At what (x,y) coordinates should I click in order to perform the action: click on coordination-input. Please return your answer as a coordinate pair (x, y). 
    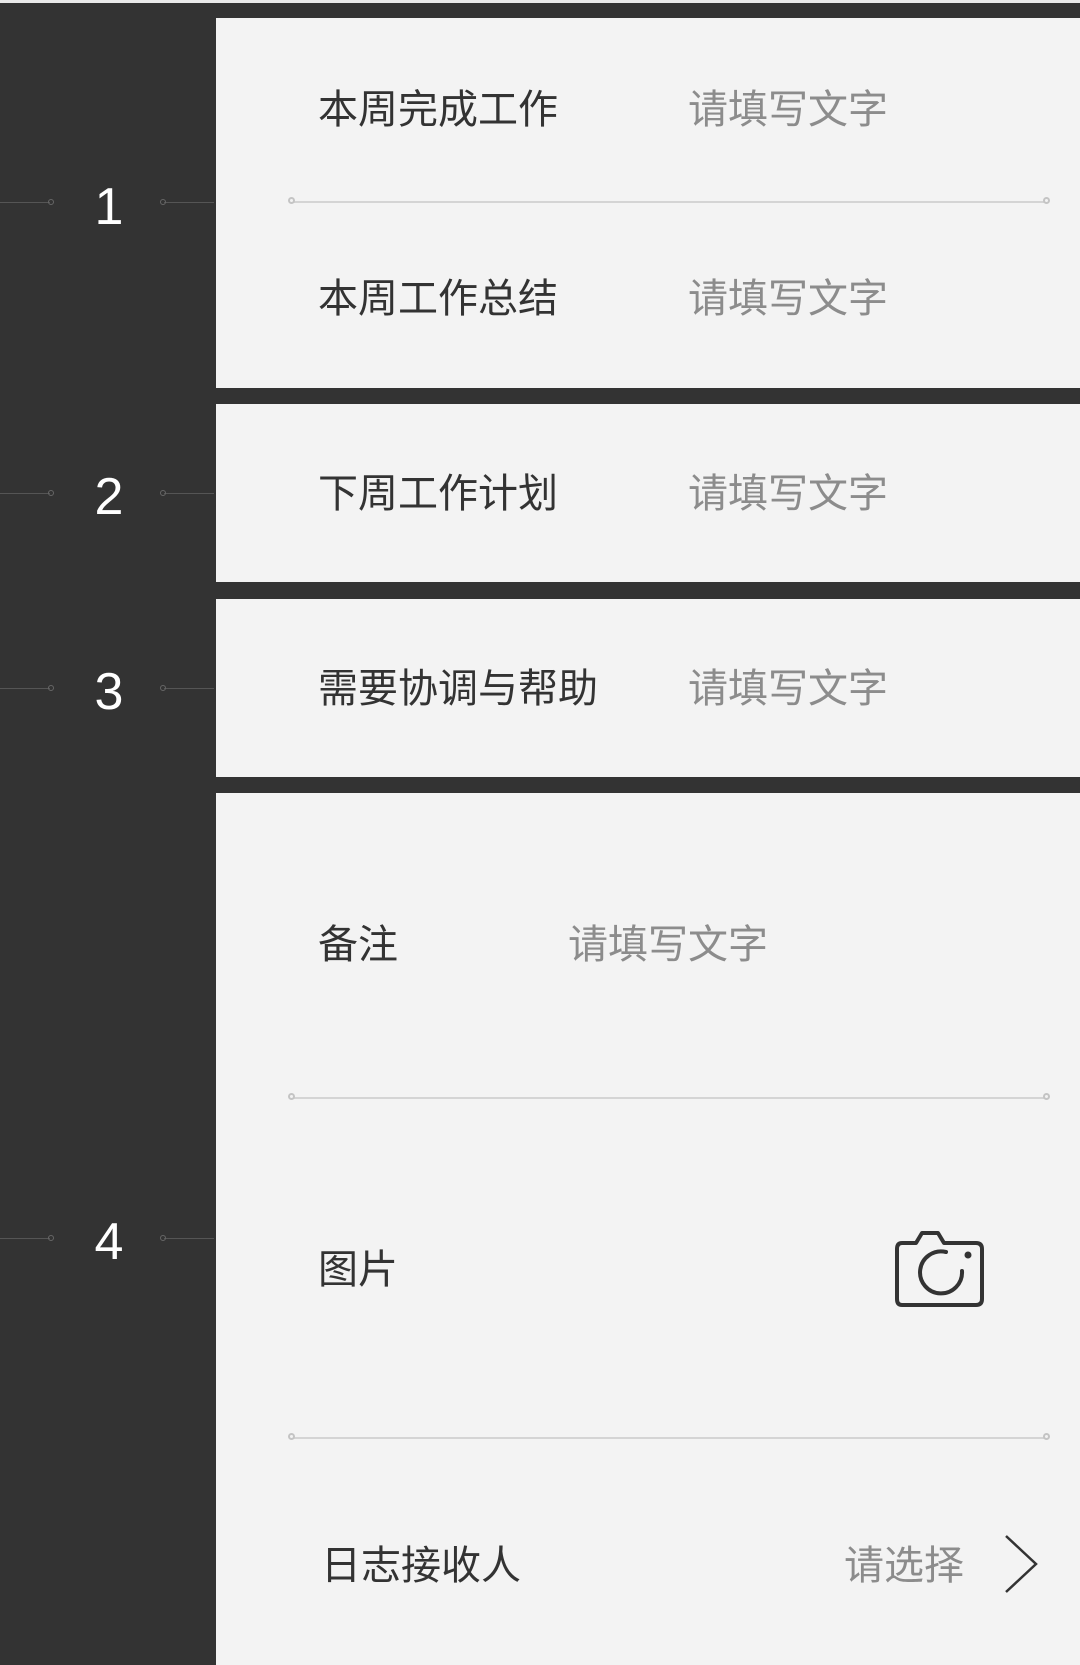
    Looking at the image, I should click on (848, 689).